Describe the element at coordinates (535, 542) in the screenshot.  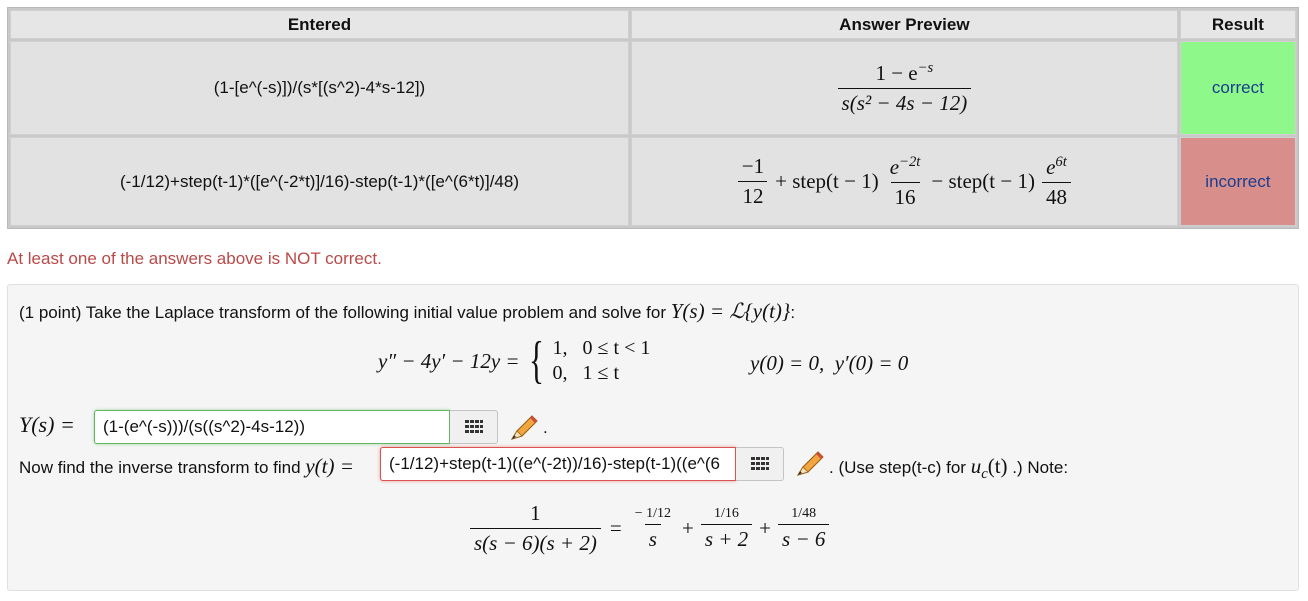
I see `pf-lhs-den: s(s − 6)(s + 2)` at that location.